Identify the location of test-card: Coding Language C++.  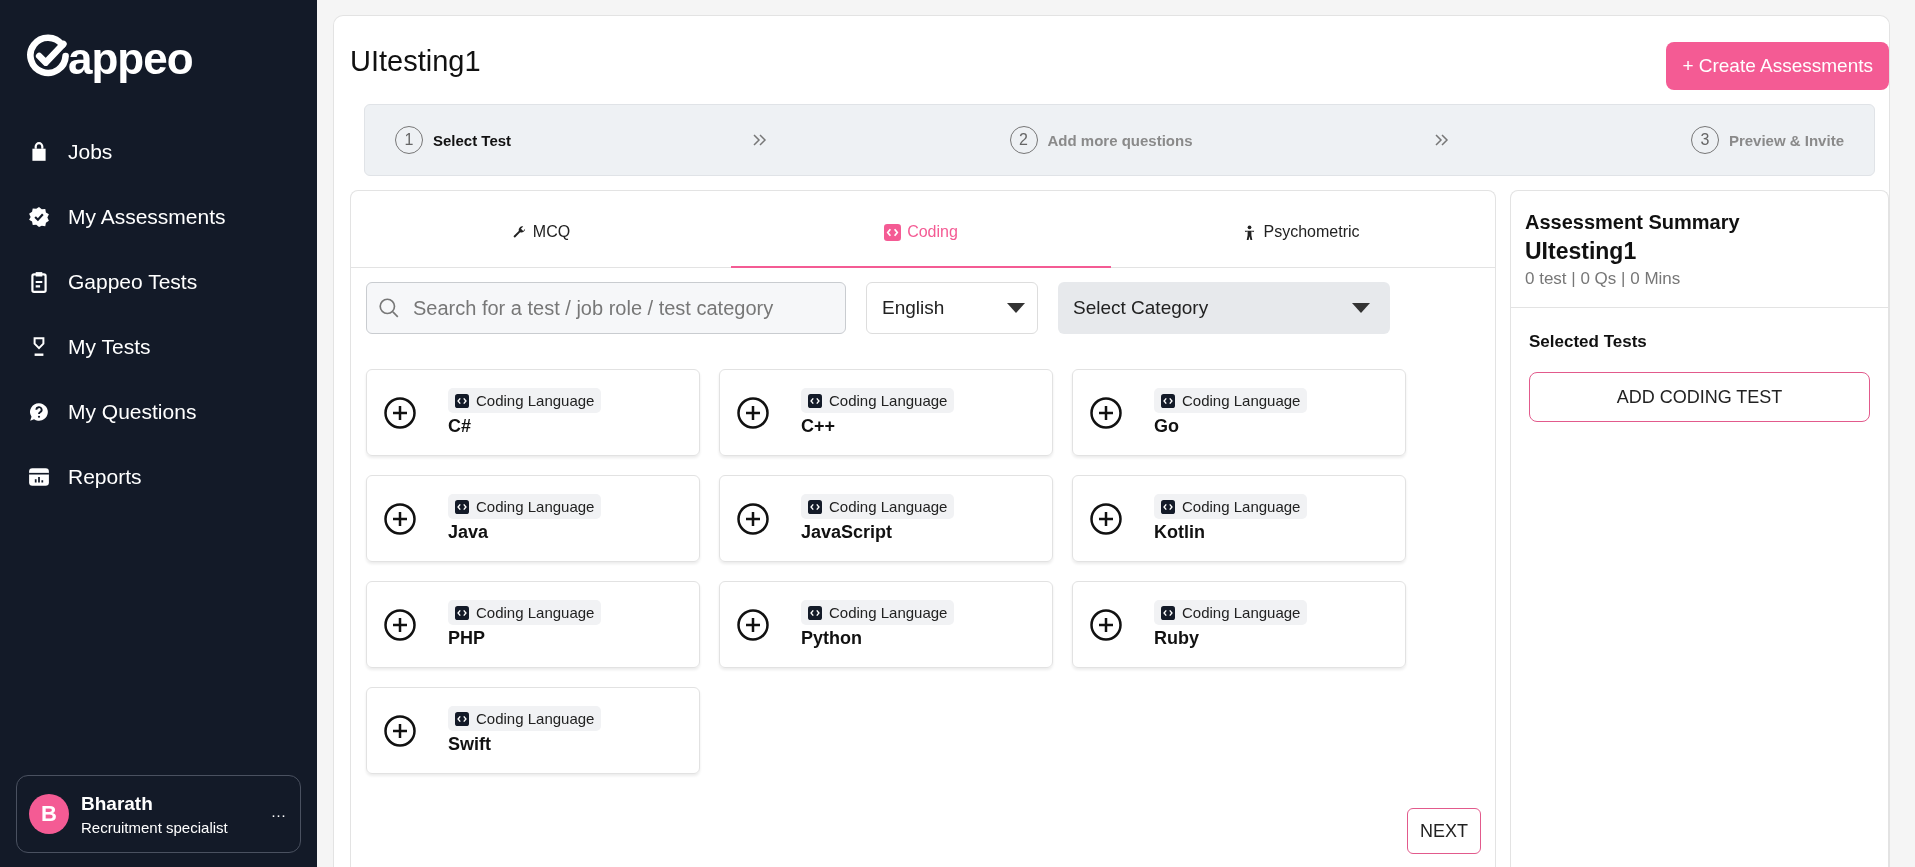
(886, 412).